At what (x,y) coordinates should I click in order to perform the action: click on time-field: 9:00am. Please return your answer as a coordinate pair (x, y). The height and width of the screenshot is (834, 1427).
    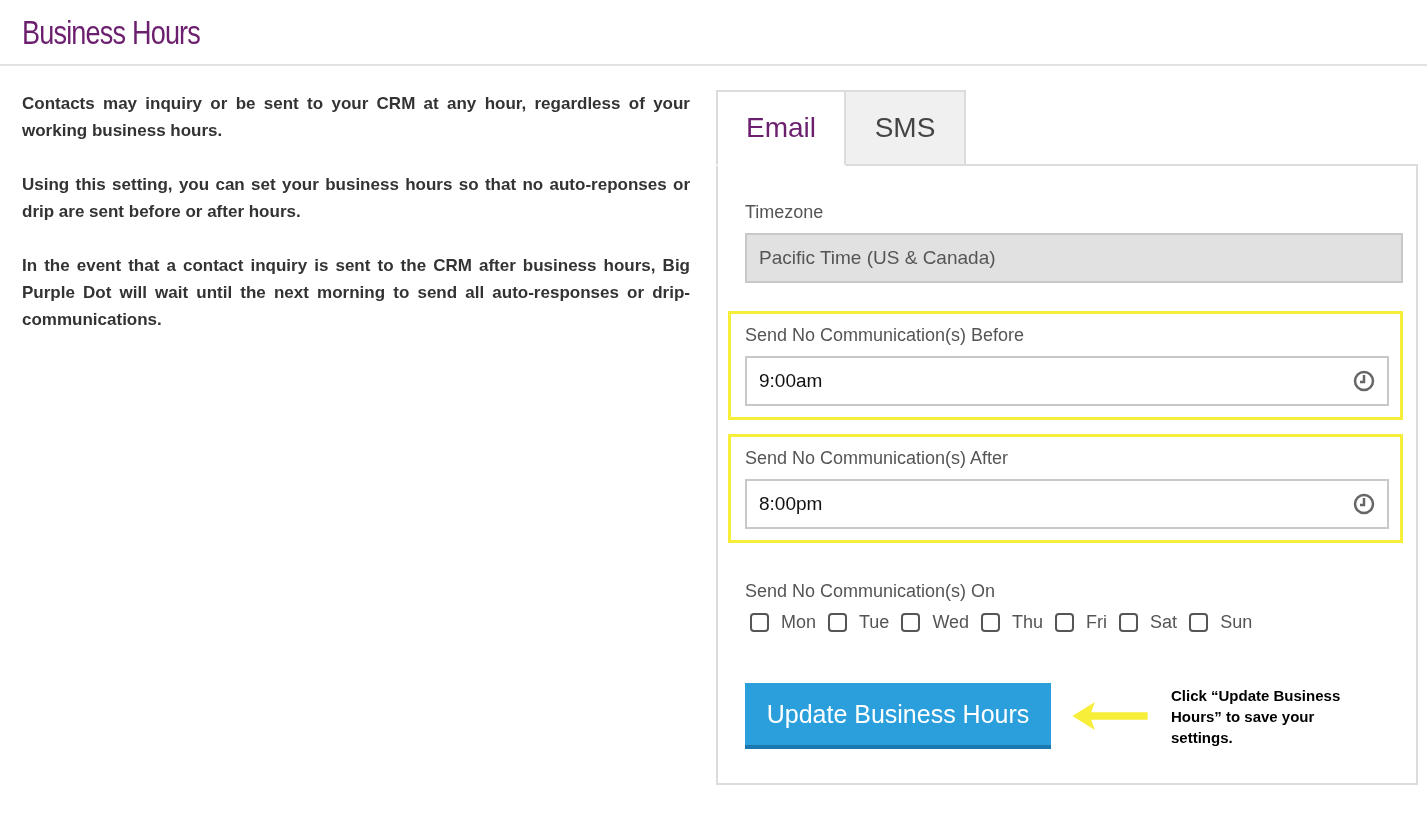
    Looking at the image, I should click on (1067, 381).